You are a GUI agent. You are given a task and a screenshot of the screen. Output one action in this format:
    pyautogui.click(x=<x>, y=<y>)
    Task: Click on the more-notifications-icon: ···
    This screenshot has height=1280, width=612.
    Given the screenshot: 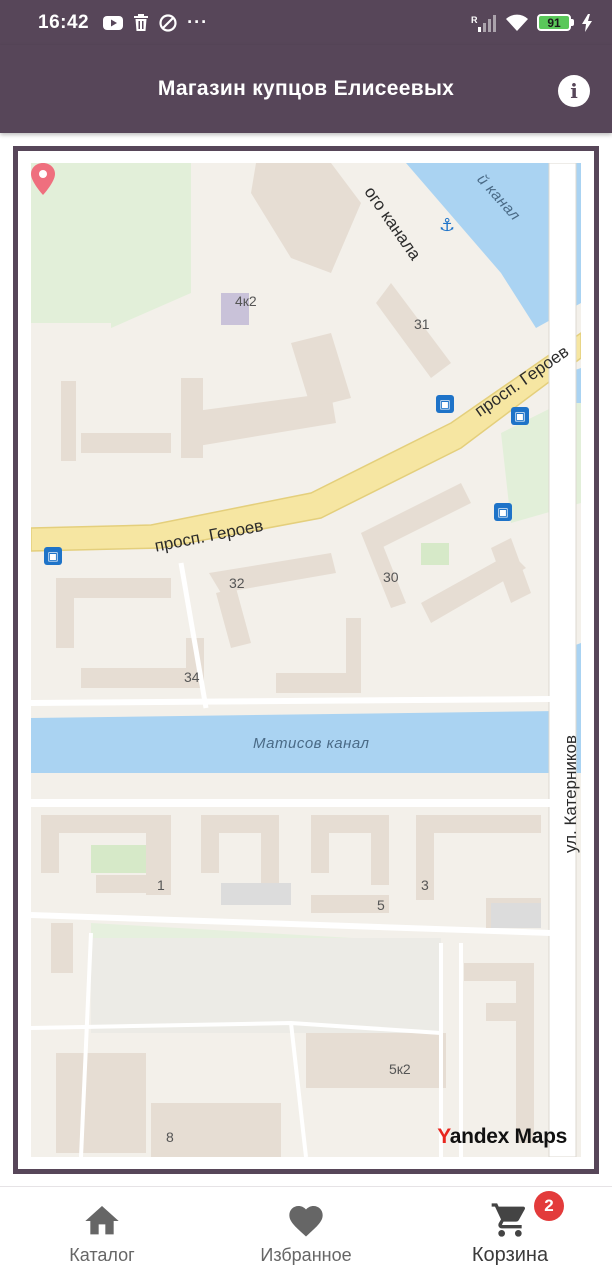 What is the action you would take?
    pyautogui.click(x=198, y=22)
    